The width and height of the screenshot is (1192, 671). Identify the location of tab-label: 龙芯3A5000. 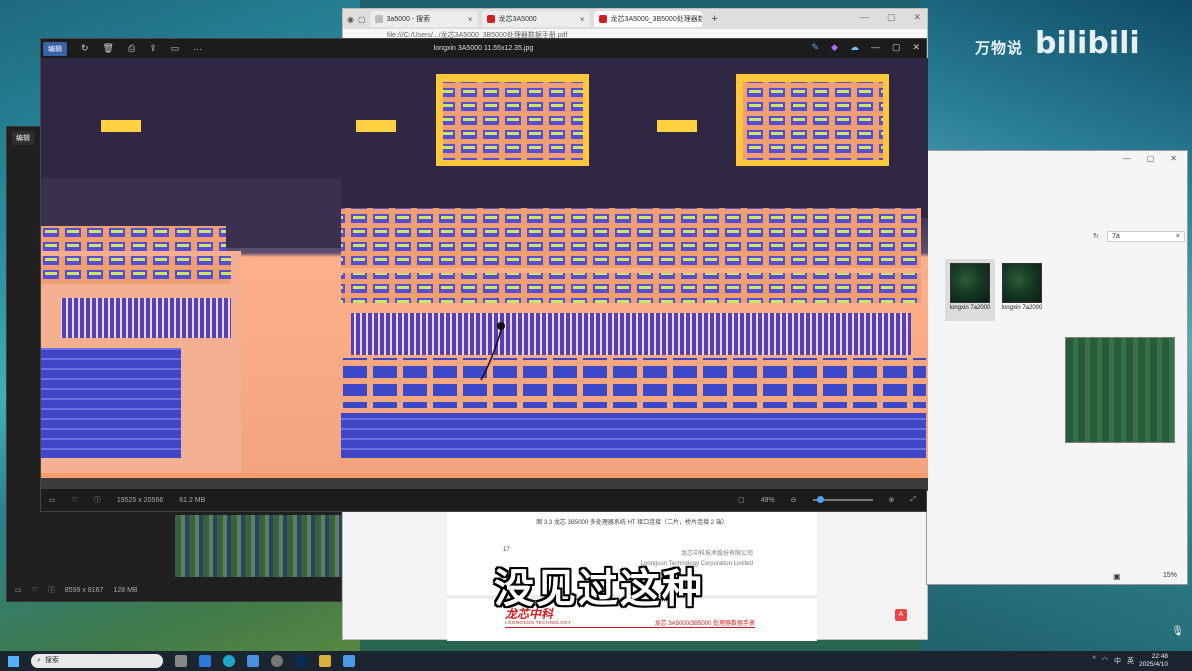
(517, 19).